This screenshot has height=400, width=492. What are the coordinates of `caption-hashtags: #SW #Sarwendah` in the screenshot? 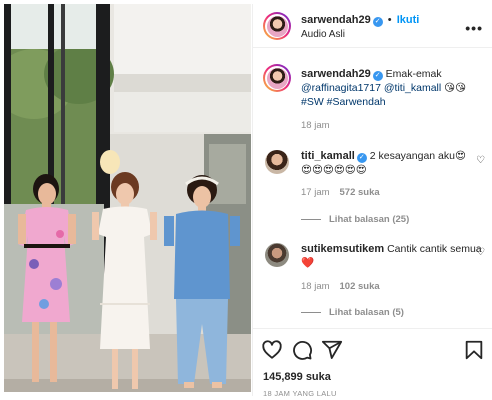 It's located at (343, 102).